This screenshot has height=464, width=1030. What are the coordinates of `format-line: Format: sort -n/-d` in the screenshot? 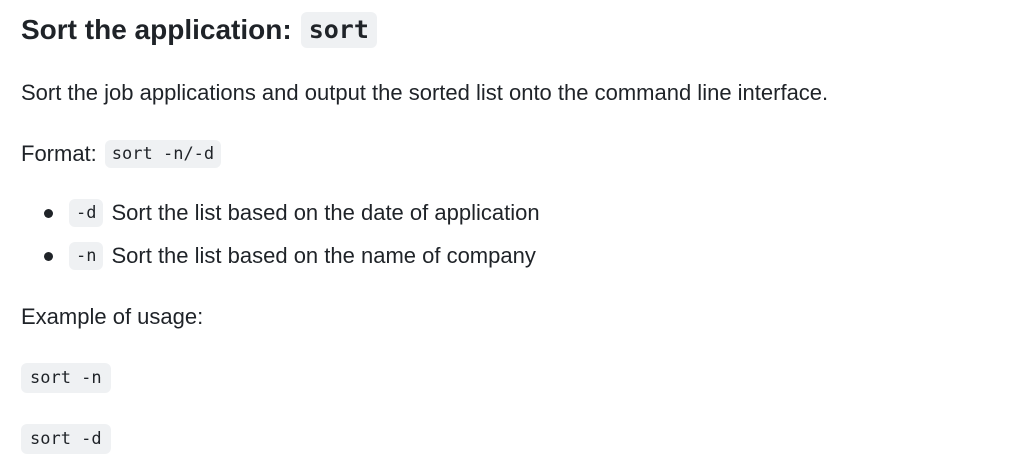 It's located at (121, 154).